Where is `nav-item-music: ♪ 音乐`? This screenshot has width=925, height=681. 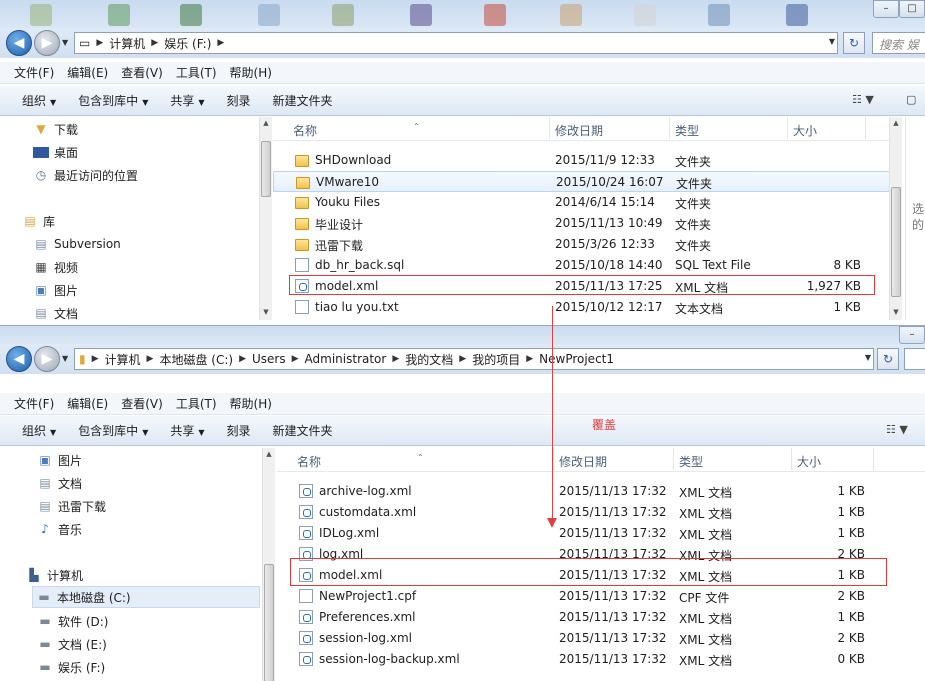 nav-item-music: ♪ 音乐 is located at coordinates (59, 529).